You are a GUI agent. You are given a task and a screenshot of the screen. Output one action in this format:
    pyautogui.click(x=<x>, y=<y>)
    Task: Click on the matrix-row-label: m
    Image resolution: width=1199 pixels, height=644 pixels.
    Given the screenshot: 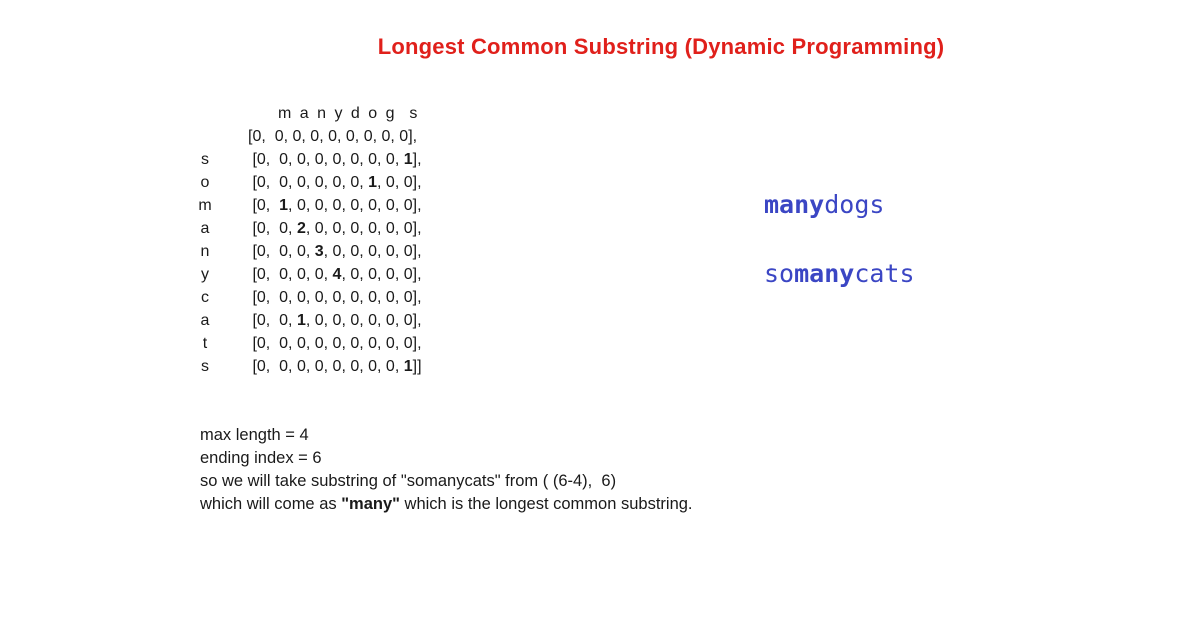 What is the action you would take?
    pyautogui.click(x=205, y=205)
    